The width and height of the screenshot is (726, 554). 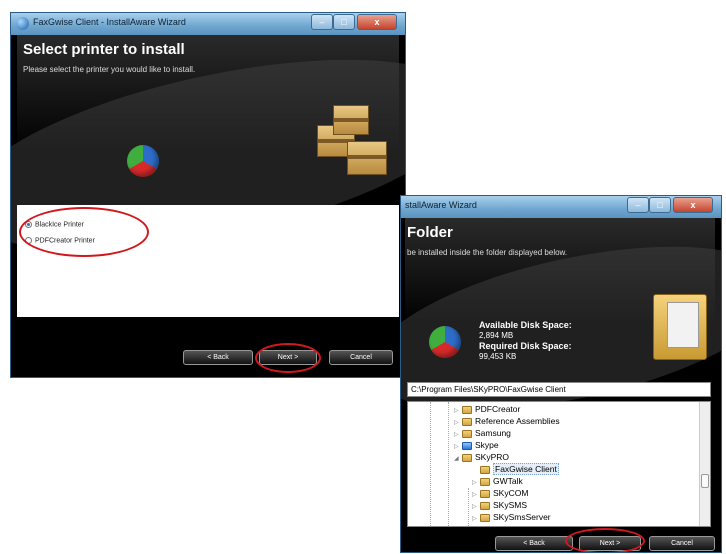 What do you see at coordinates (109, 22) in the screenshot?
I see `window-title: FaxGwise Client - InstallAware Wizard` at bounding box center [109, 22].